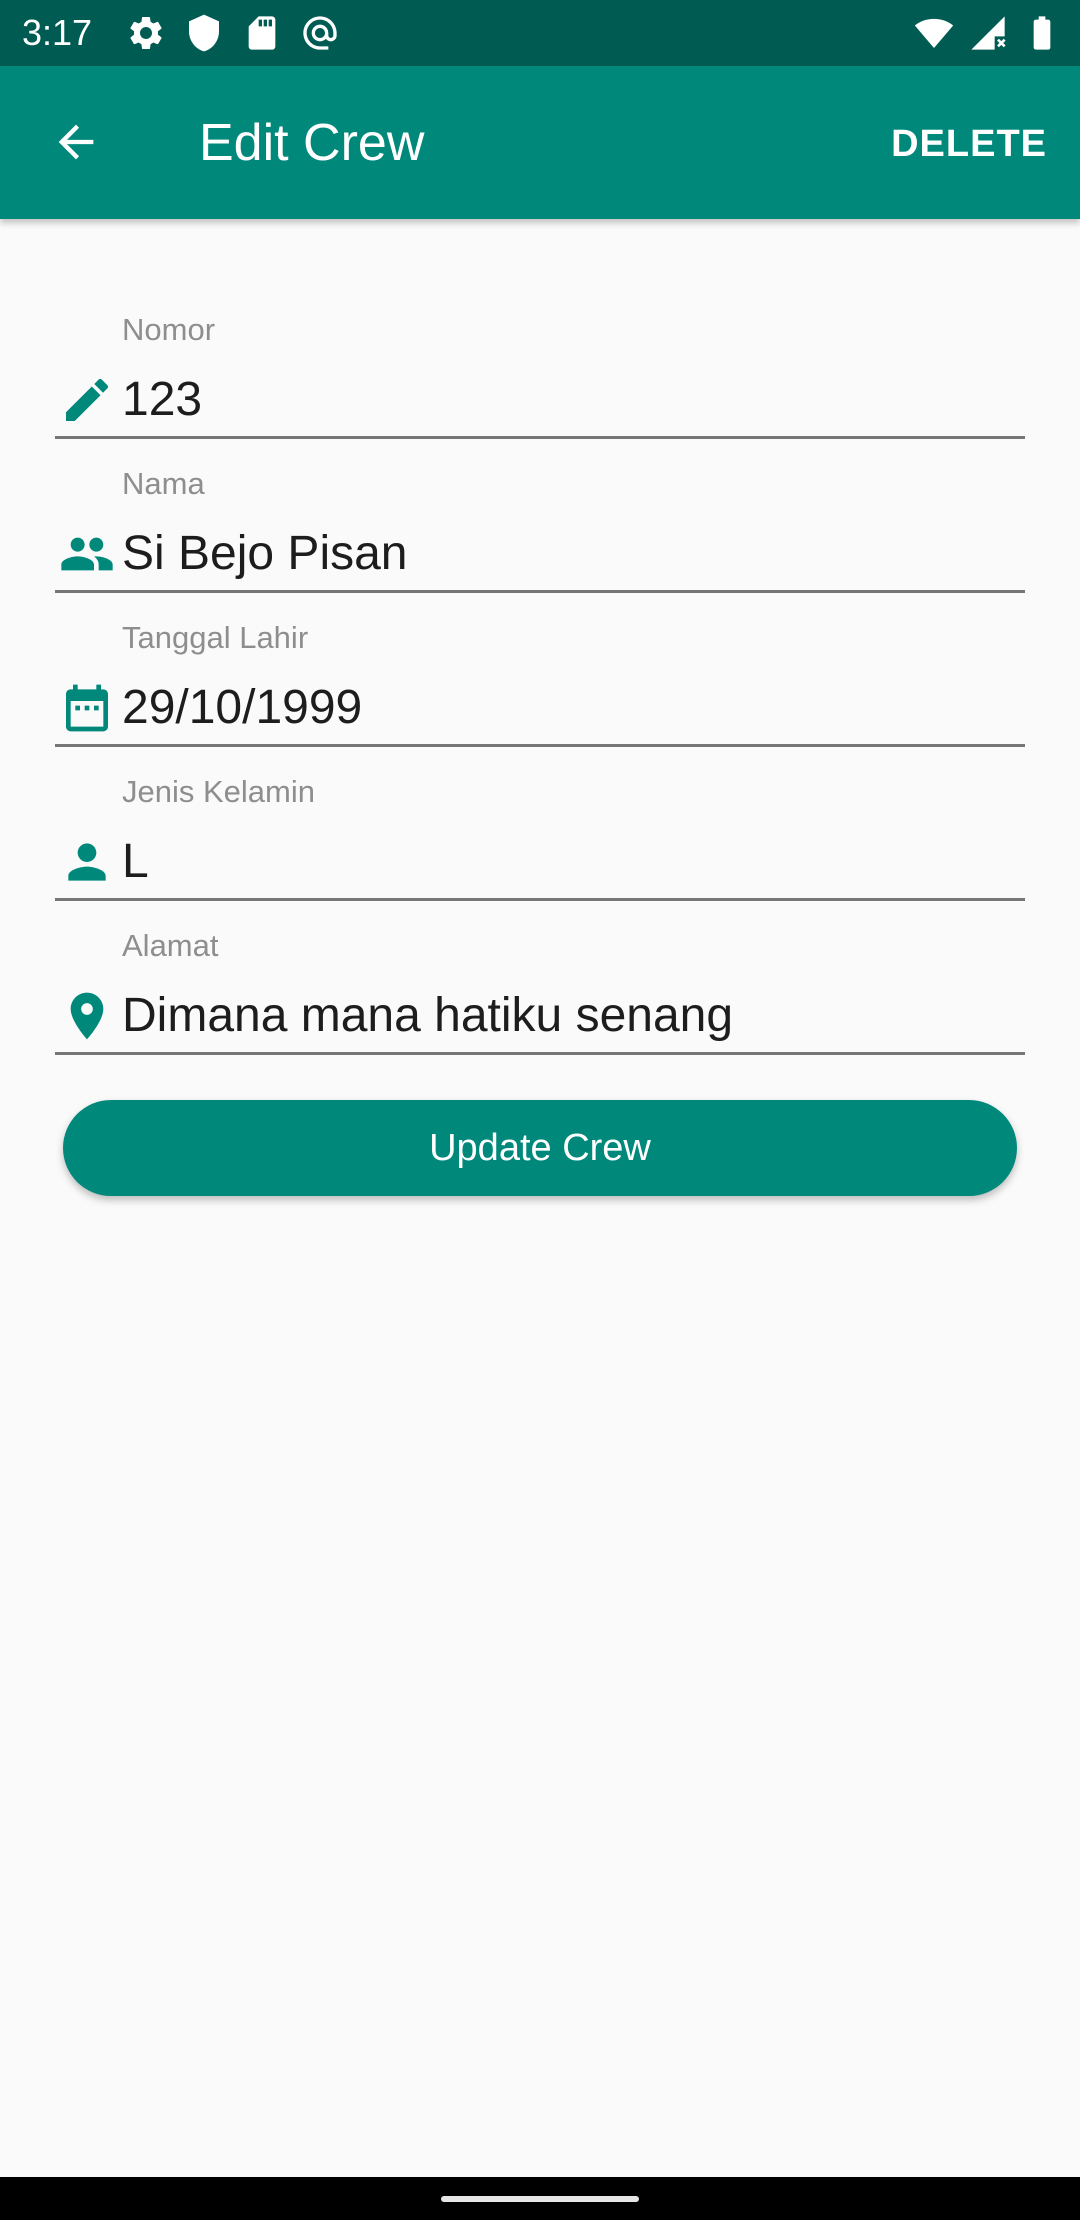  I want to click on location-pin-icon, so click(87, 1016).